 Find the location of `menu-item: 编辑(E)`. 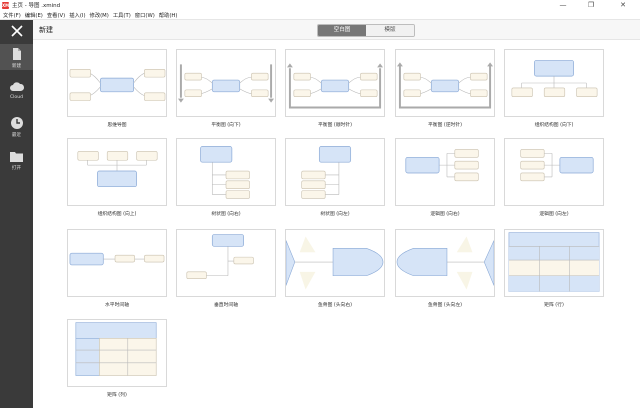

menu-item: 编辑(E) is located at coordinates (34, 15).